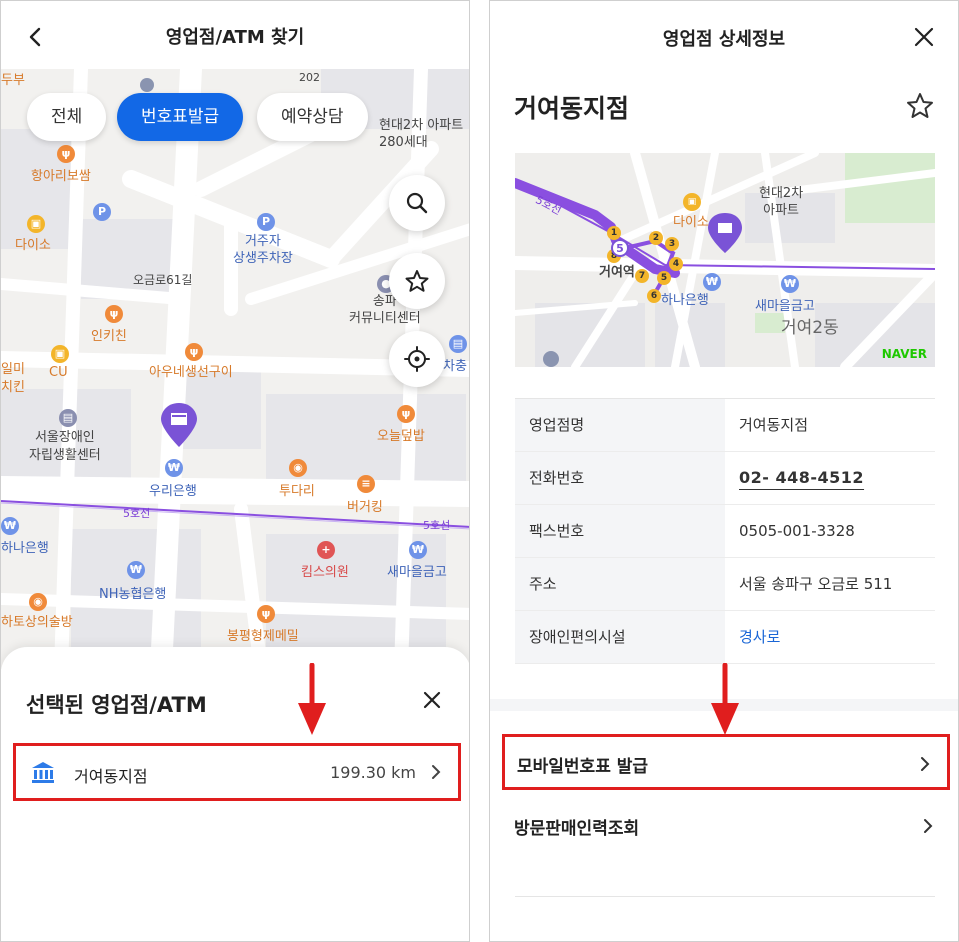 The width and height of the screenshot is (959, 942). Describe the element at coordinates (13, 378) in the screenshot. I see `map-label: 일미 치킨` at that location.